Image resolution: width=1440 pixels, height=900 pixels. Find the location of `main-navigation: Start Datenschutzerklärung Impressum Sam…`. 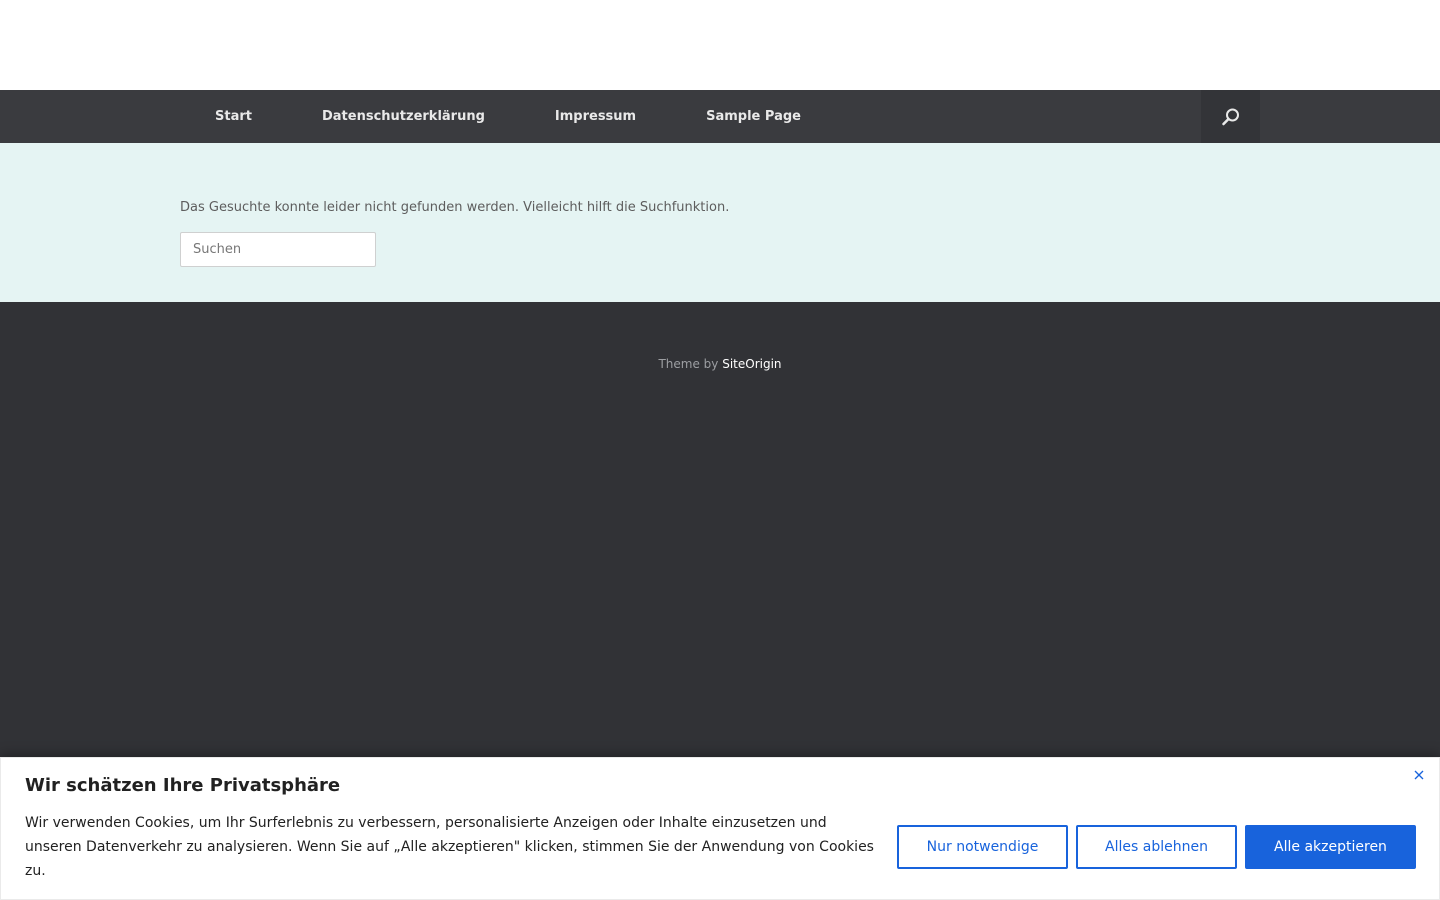

main-navigation: Start Datenschutzerklärung Impressum Sam… is located at coordinates (720, 116).